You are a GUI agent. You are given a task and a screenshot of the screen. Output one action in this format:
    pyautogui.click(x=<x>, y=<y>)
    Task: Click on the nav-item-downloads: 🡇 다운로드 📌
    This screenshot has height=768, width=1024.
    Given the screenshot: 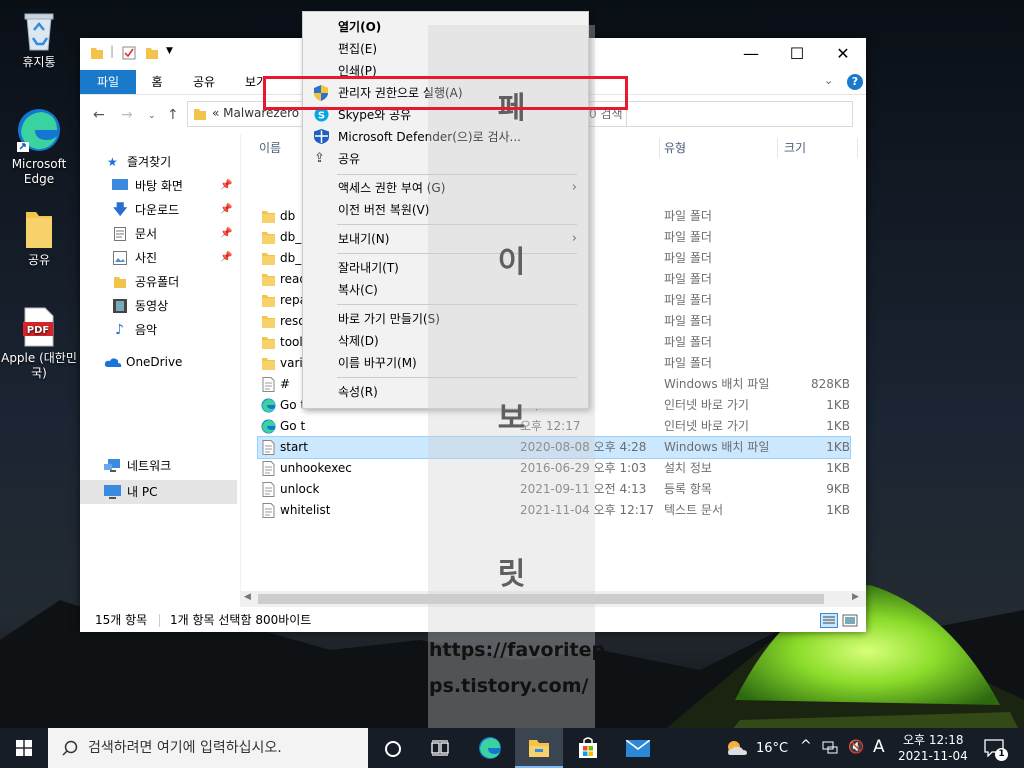 What is the action you would take?
    pyautogui.click(x=158, y=210)
    